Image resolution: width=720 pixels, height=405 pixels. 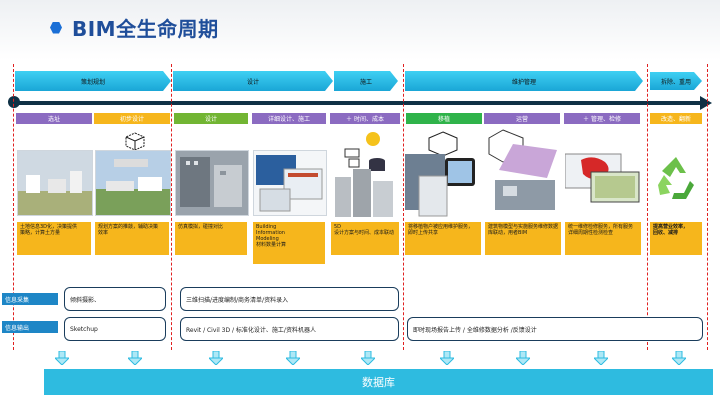 I want to click on collect-bubble-1: 倾斜摄影、, so click(x=115, y=299).